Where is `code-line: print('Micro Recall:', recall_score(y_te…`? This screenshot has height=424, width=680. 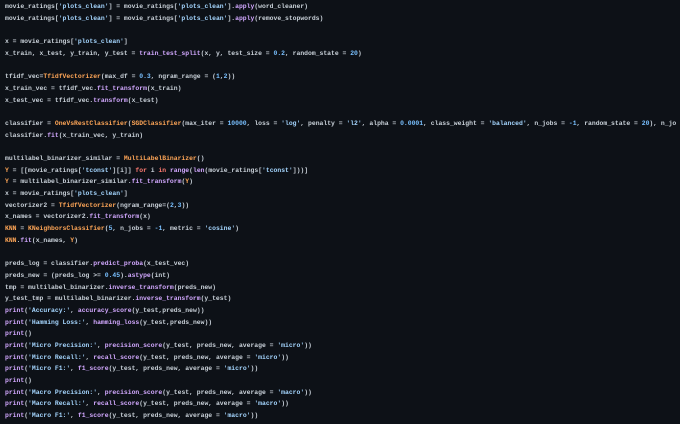 code-line: print('Micro Recall:', recall_score(y_te… is located at coordinates (342, 358).